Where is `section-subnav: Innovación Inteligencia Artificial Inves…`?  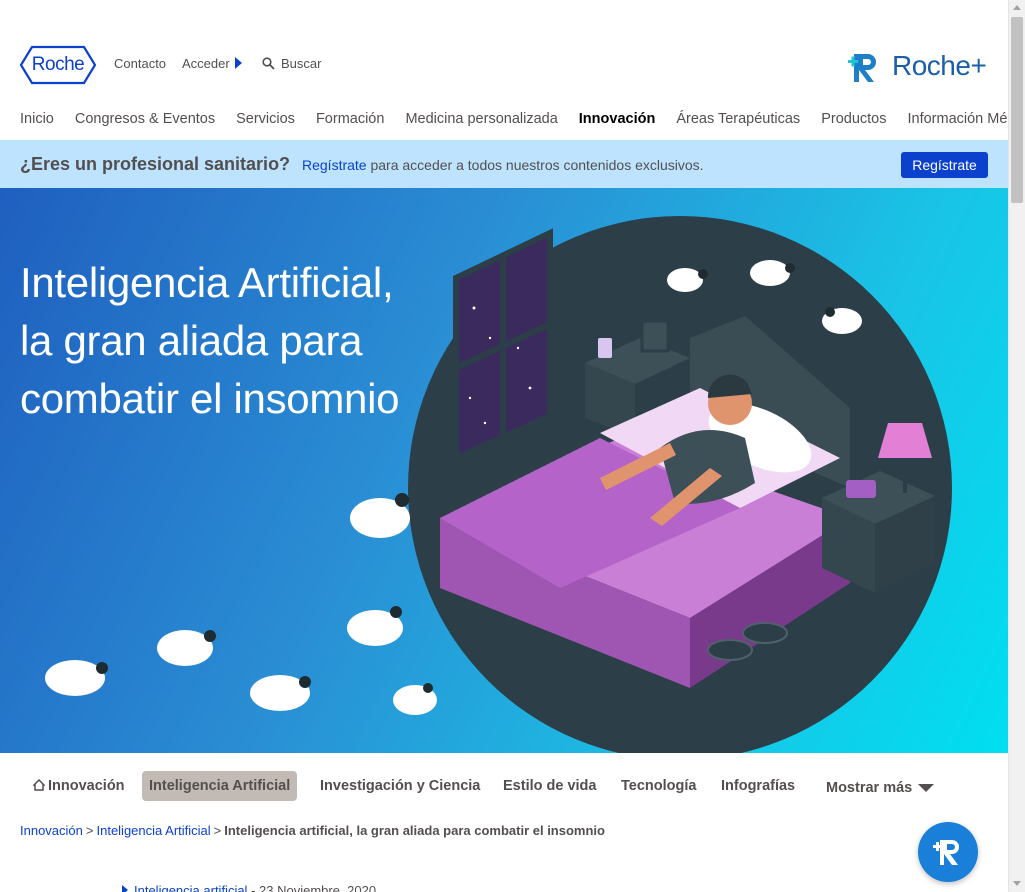 section-subnav: Innovación Inteligencia Artificial Inves… is located at coordinates (504, 786).